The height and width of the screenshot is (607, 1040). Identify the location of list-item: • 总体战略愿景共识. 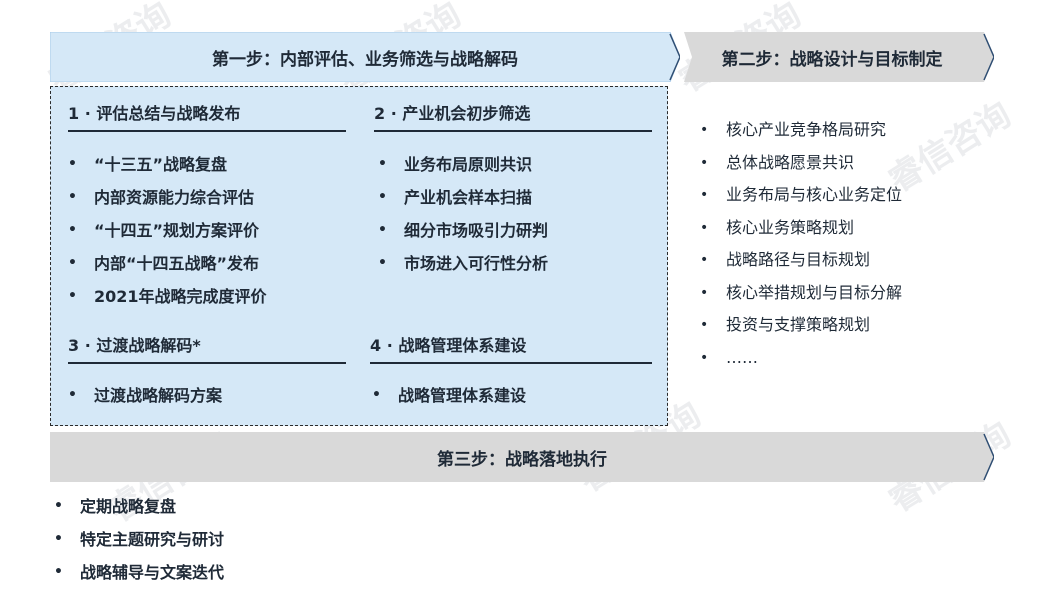
(777, 162).